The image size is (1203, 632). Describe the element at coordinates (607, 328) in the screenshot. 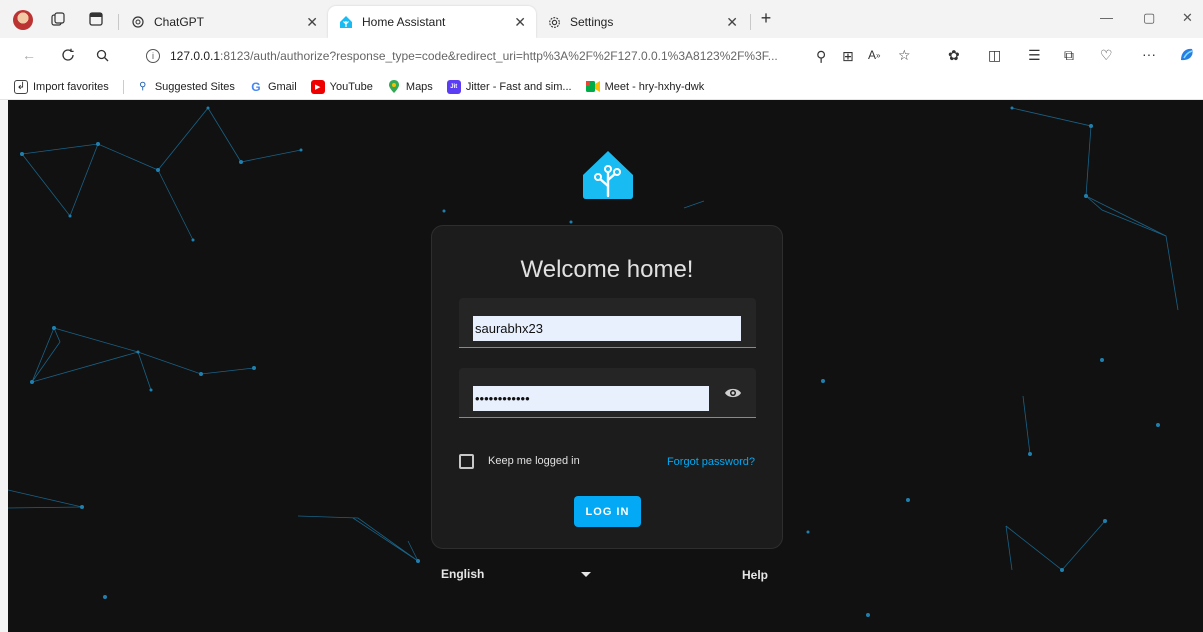

I see `username-input` at that location.